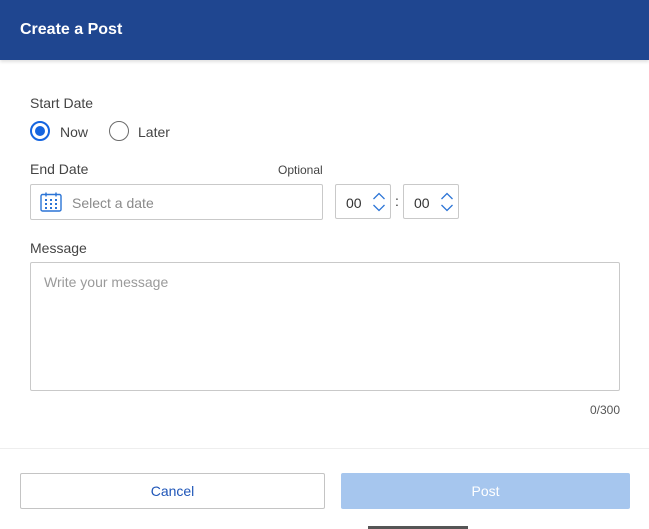  What do you see at coordinates (40, 131) in the screenshot?
I see `radio-now` at bounding box center [40, 131].